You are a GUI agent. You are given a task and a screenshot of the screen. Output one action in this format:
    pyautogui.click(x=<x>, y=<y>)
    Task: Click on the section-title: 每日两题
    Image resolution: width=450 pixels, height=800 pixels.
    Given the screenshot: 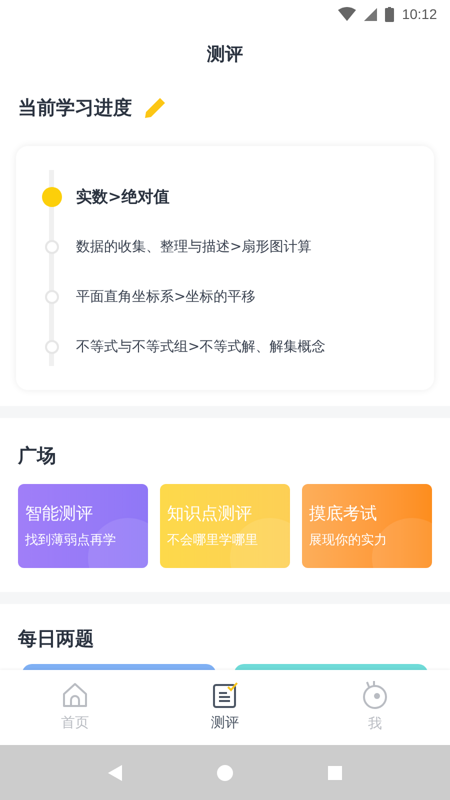 What is the action you would take?
    pyautogui.click(x=56, y=639)
    